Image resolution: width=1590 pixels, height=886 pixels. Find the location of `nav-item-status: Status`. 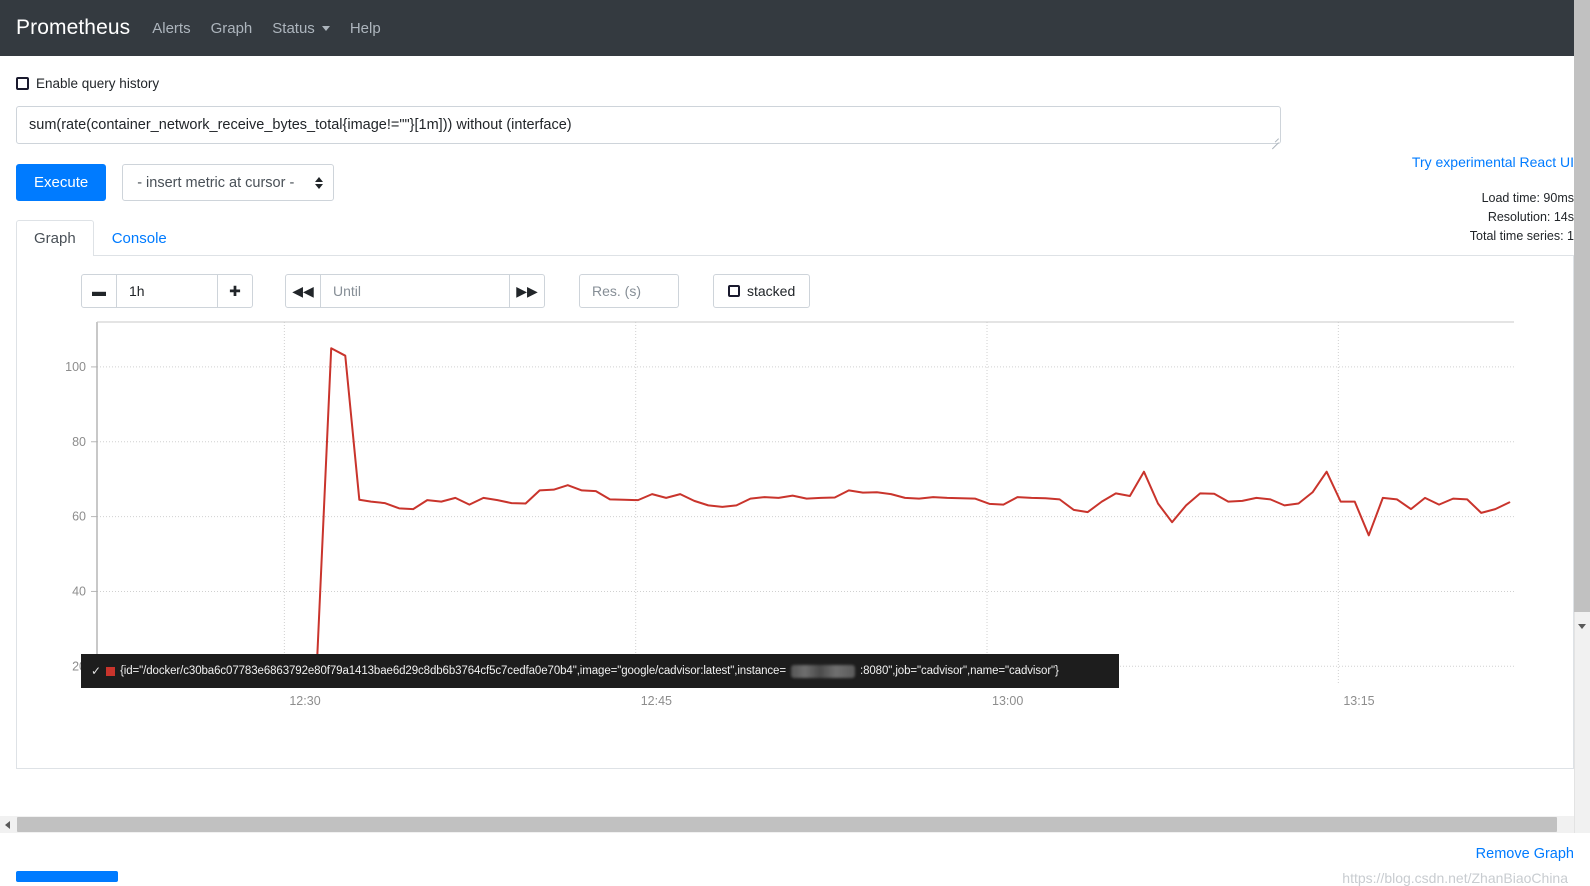

nav-item-status: Status is located at coordinates (301, 28).